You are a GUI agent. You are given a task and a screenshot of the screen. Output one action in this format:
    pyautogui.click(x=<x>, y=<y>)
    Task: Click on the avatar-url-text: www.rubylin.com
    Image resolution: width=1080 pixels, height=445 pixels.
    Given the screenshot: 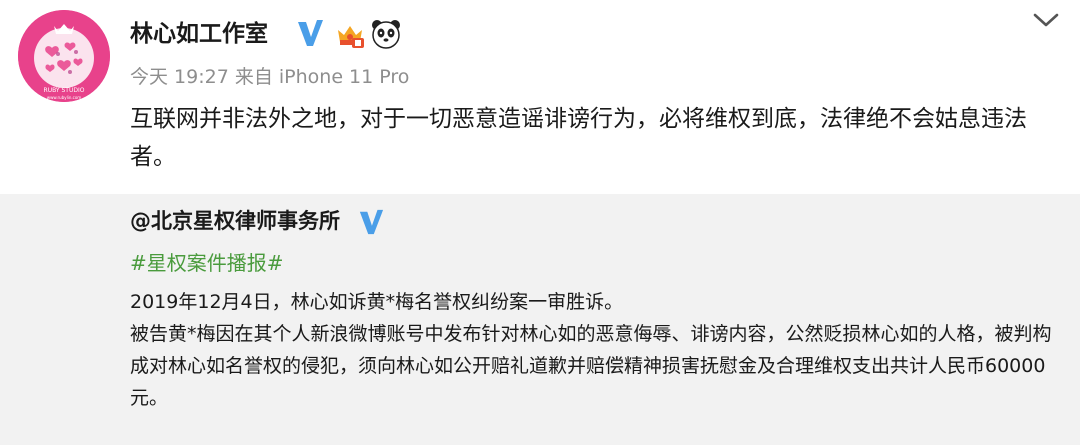 What is the action you would take?
    pyautogui.click(x=64, y=97)
    